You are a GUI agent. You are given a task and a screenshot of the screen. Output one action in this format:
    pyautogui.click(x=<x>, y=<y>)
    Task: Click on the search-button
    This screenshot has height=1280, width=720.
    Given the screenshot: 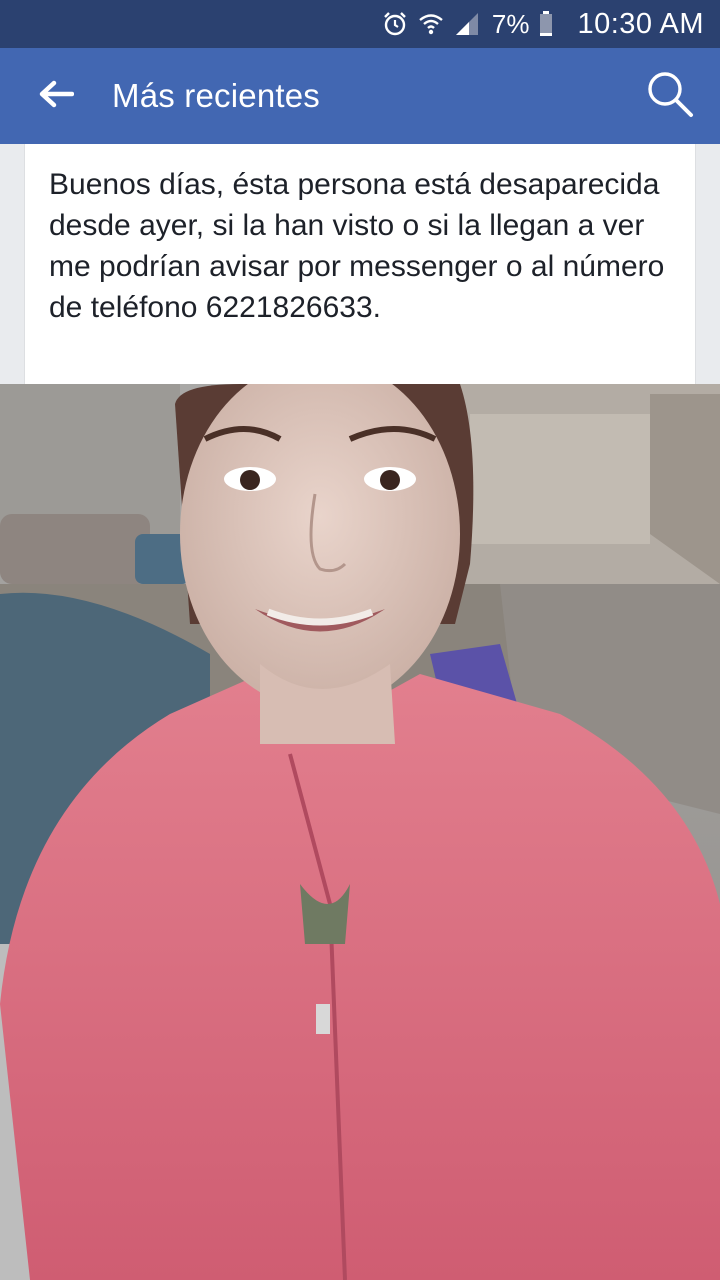 What is the action you would take?
    pyautogui.click(x=670, y=96)
    